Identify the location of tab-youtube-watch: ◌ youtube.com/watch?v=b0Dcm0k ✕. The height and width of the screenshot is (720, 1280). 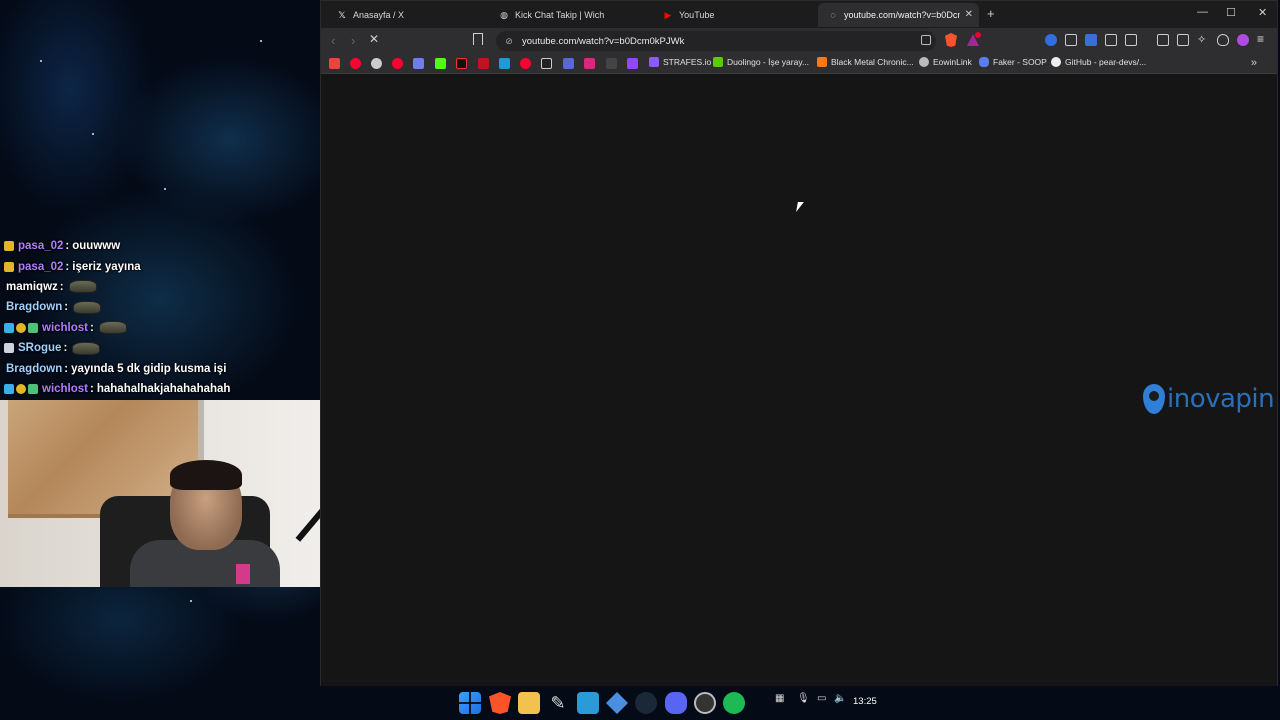
(898, 15).